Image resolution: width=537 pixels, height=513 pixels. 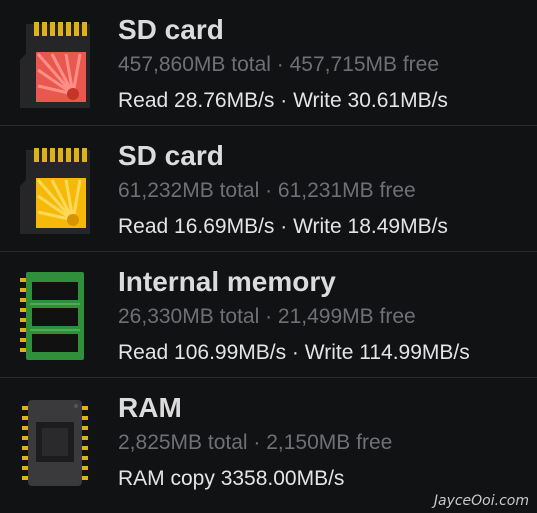 I want to click on storage-sizes: 26,330MB total · 21,499MB free, so click(x=267, y=316).